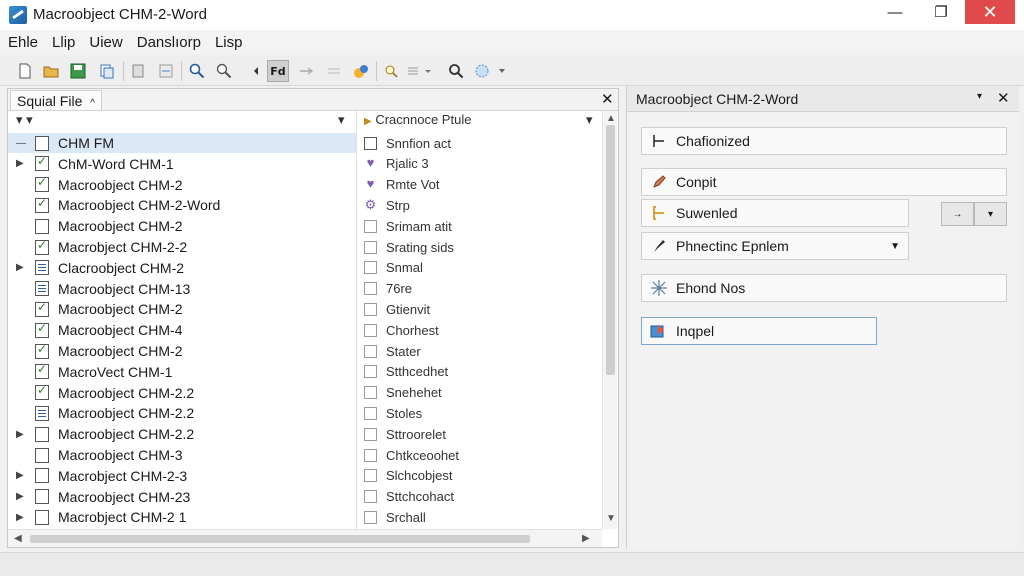 This screenshot has height=576, width=1024. I want to click on tree-row: ▶ Macroobject CHM-23, so click(182, 497).